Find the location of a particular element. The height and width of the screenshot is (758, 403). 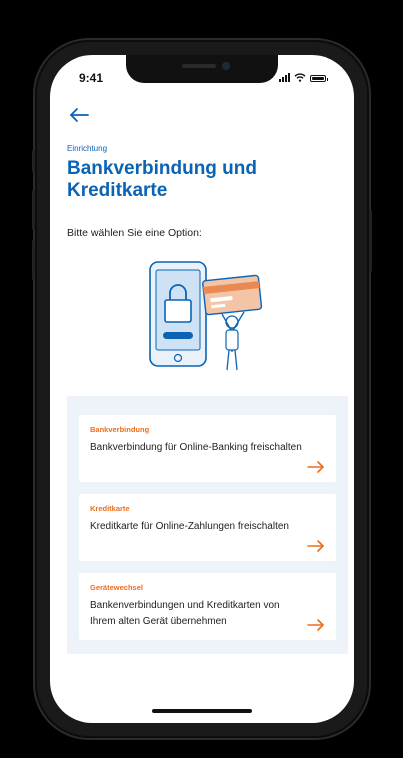

option-prompt: Bitte wählen Sie eine Option: is located at coordinates (134, 233).